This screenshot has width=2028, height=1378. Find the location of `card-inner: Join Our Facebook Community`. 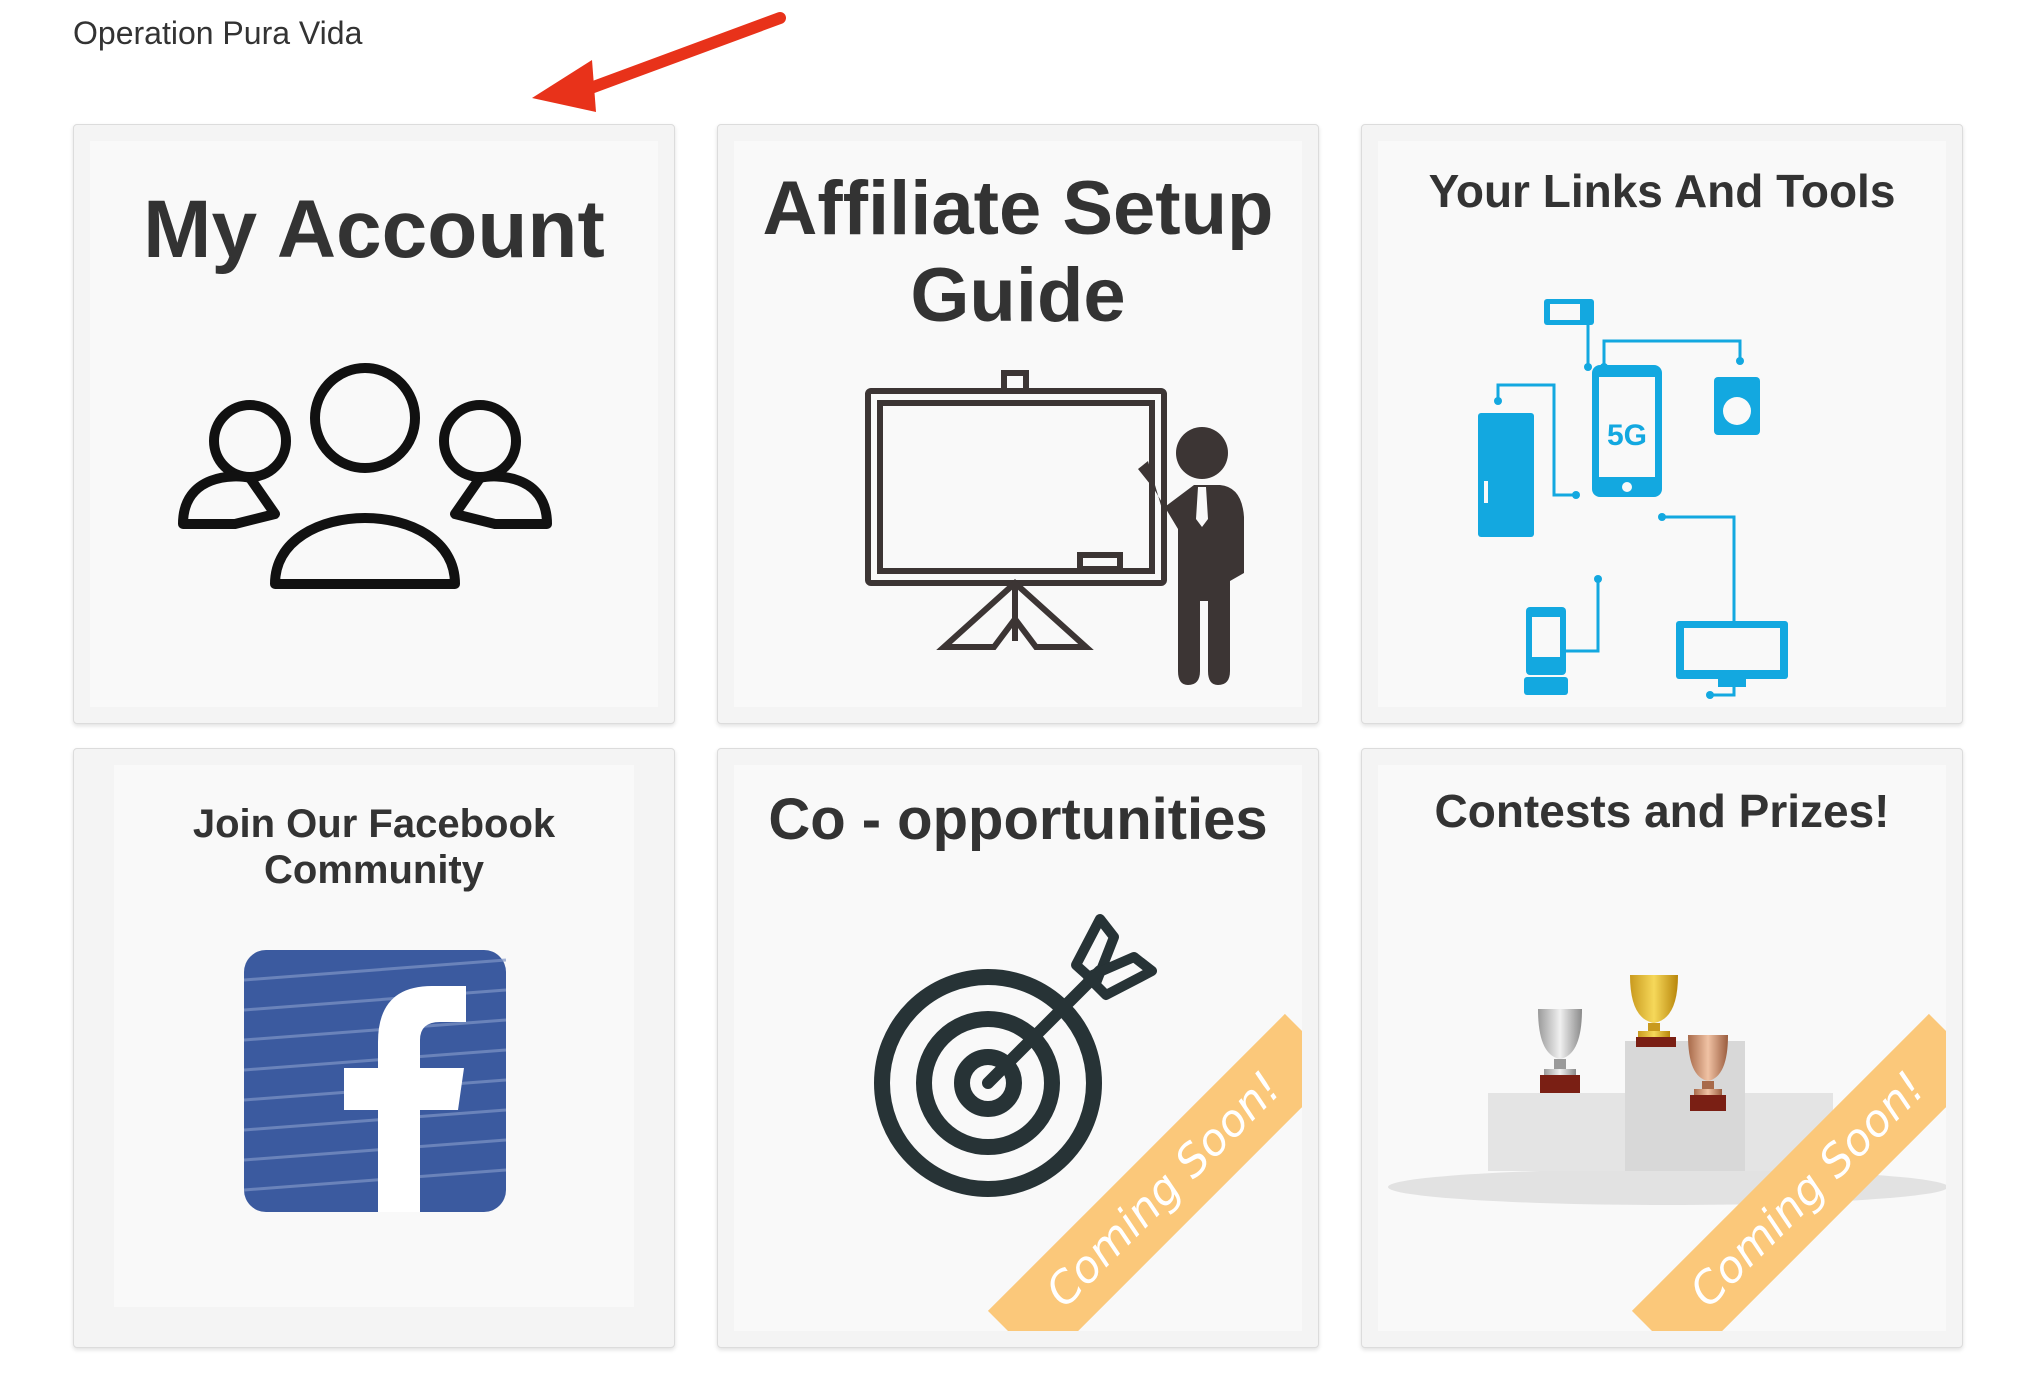

card-inner: Join Our Facebook Community is located at coordinates (374, 1036).